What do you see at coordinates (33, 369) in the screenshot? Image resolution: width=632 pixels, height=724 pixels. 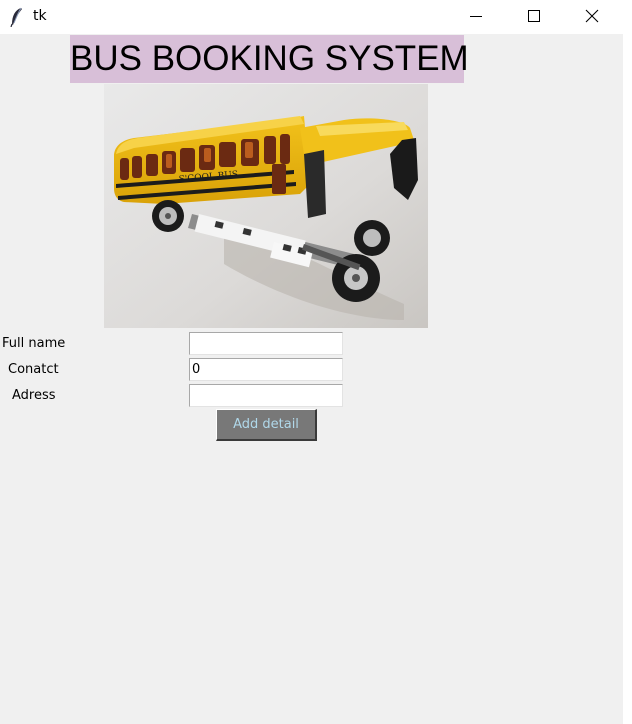 I see `contact-label: Conatct` at bounding box center [33, 369].